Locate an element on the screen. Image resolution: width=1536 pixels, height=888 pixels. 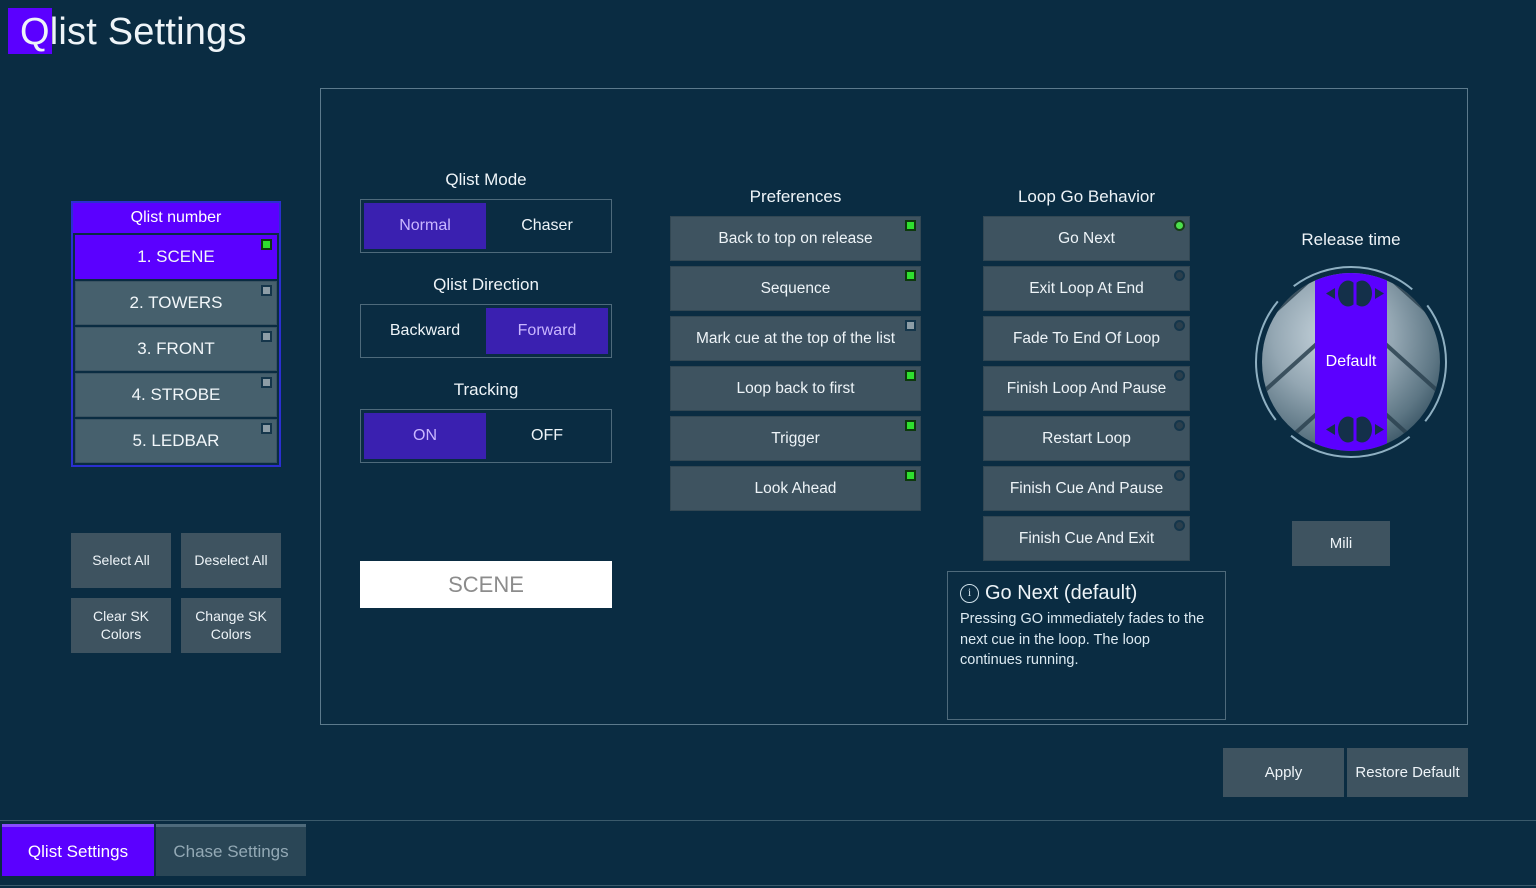
loop-go-option-finish-loop-and-pause: Finish Loop And Pause is located at coordinates (1086, 388).